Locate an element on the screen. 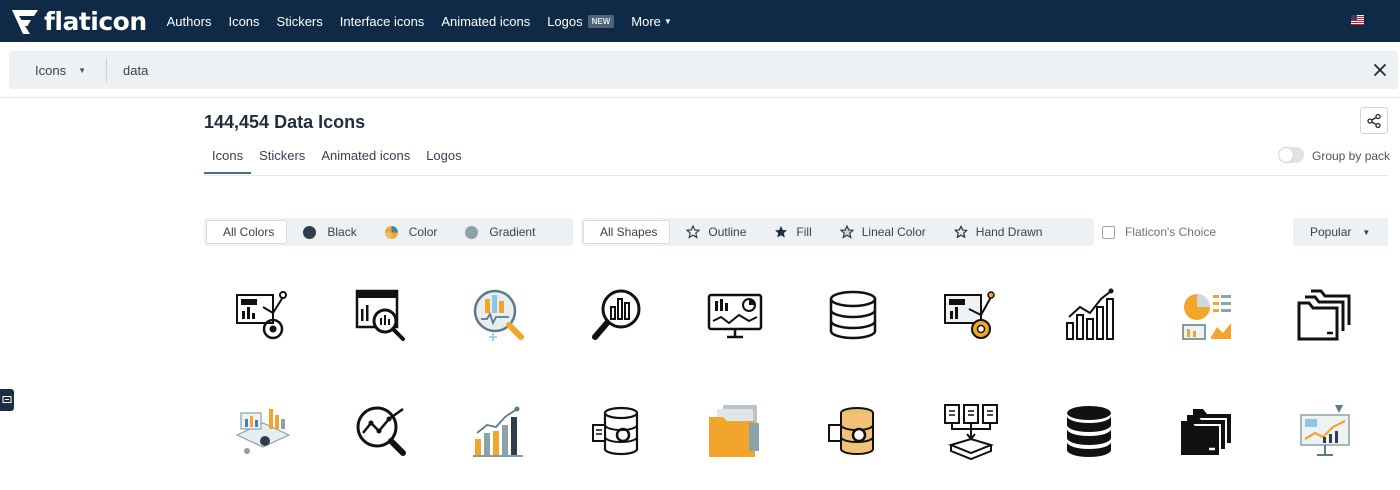  filter-outline-label: Outline is located at coordinates (727, 232).